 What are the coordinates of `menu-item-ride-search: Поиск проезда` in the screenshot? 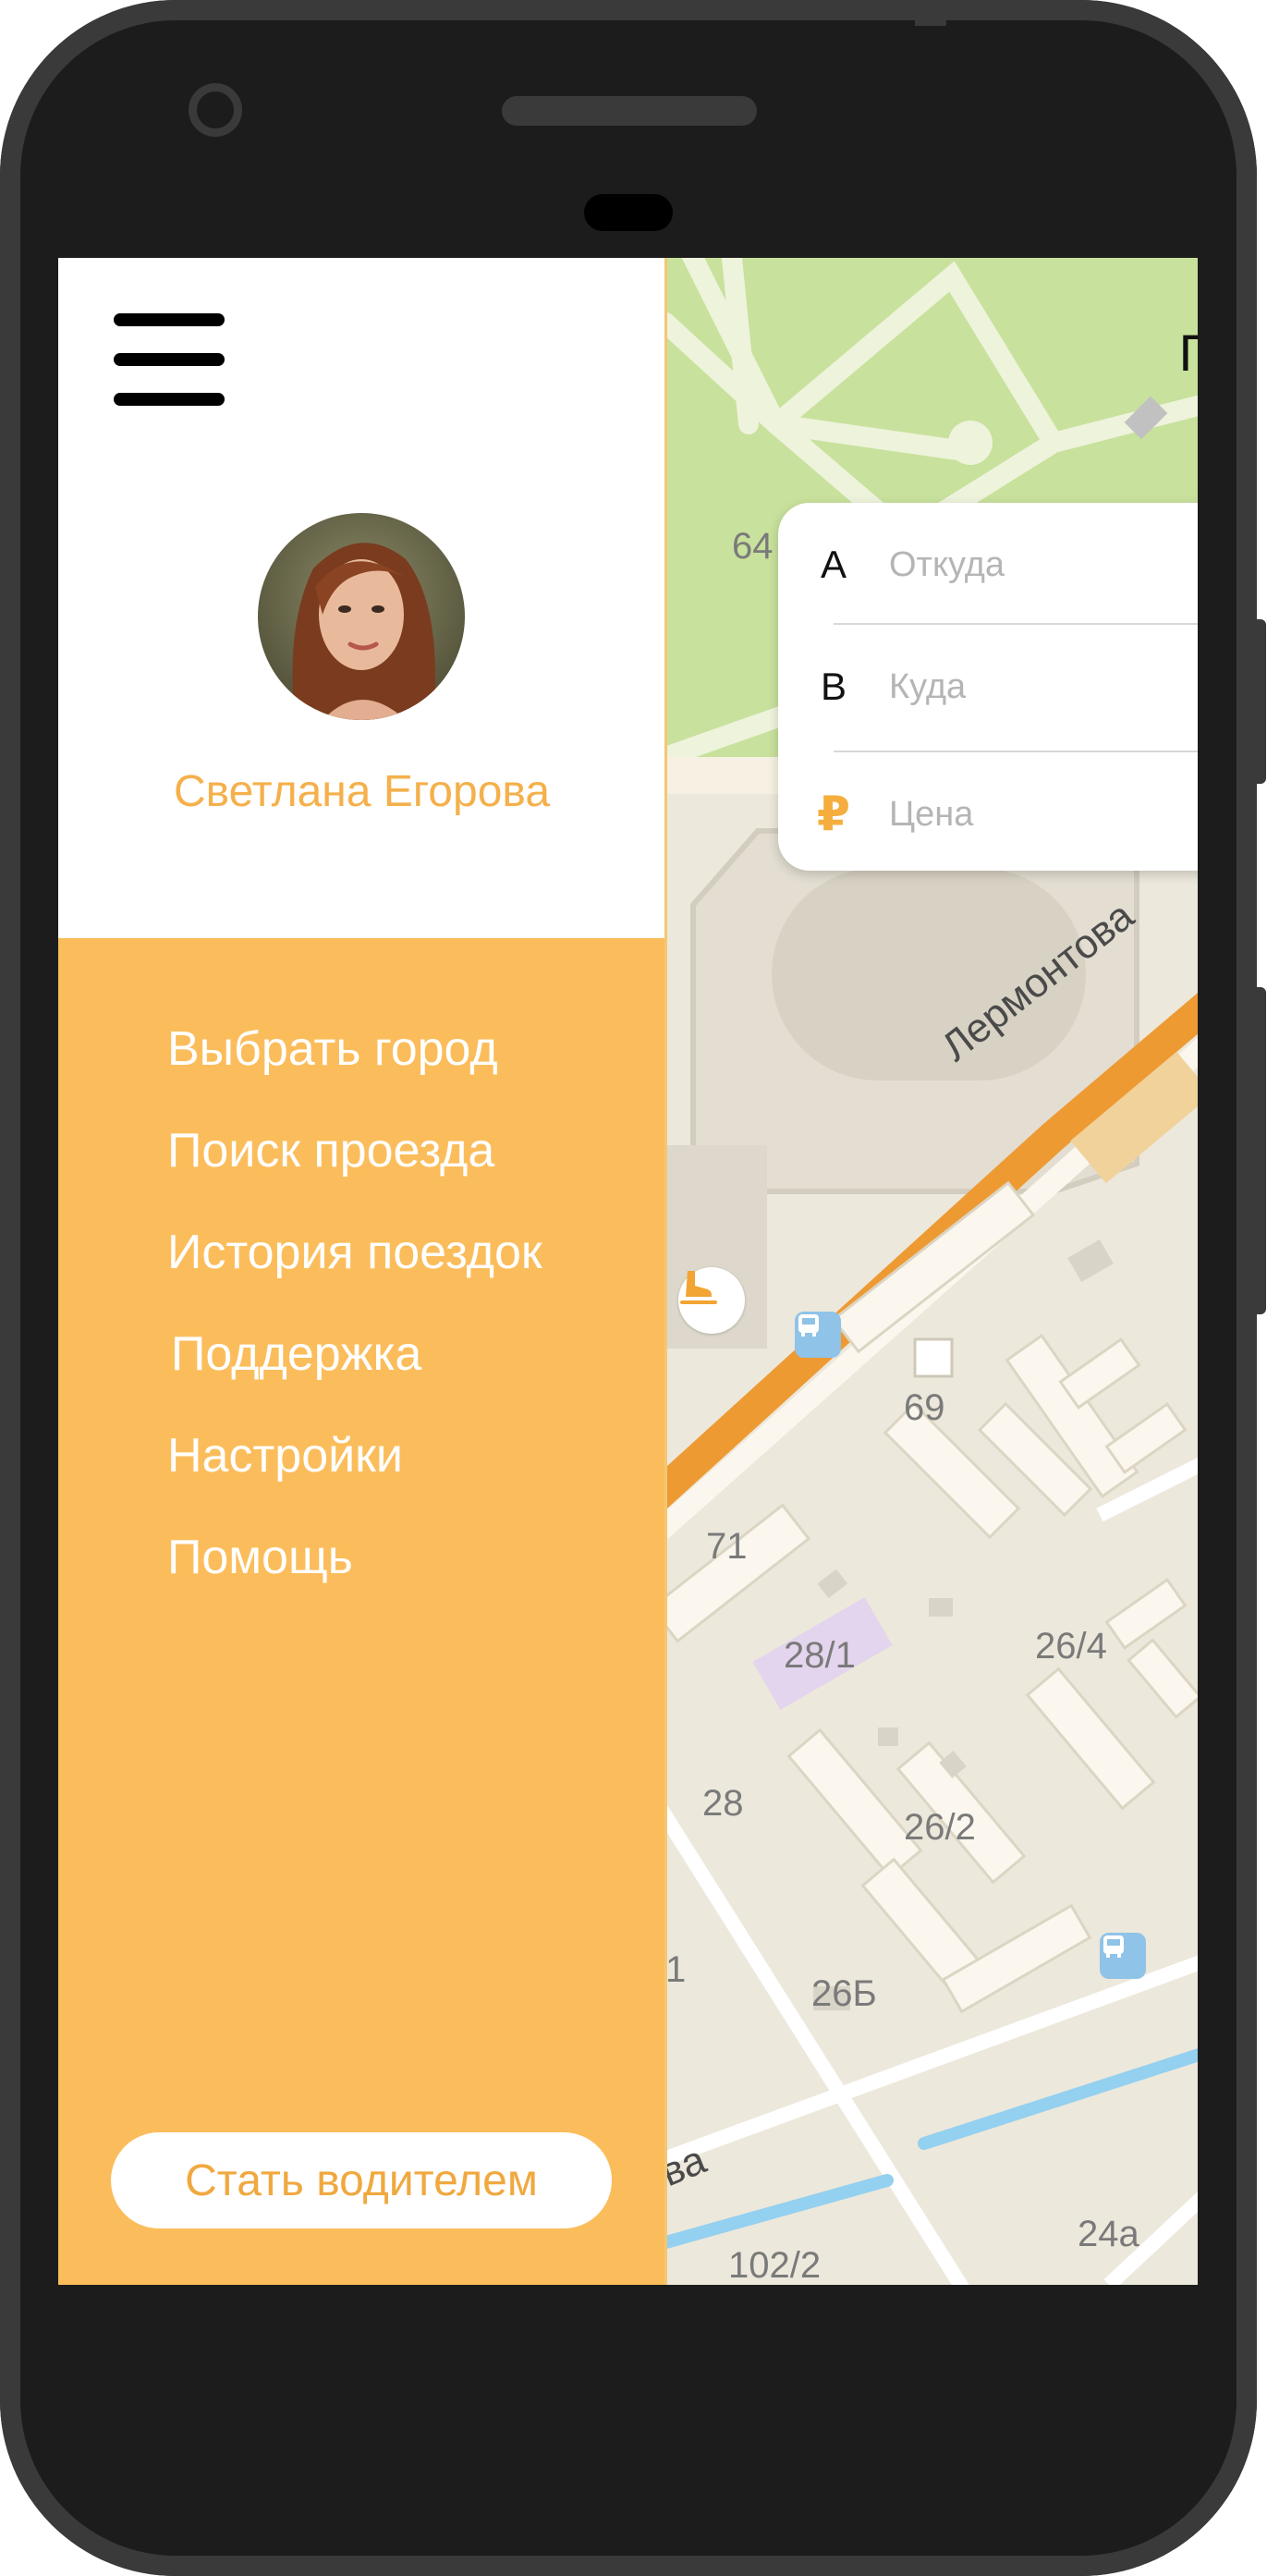 It's located at (330, 1150).